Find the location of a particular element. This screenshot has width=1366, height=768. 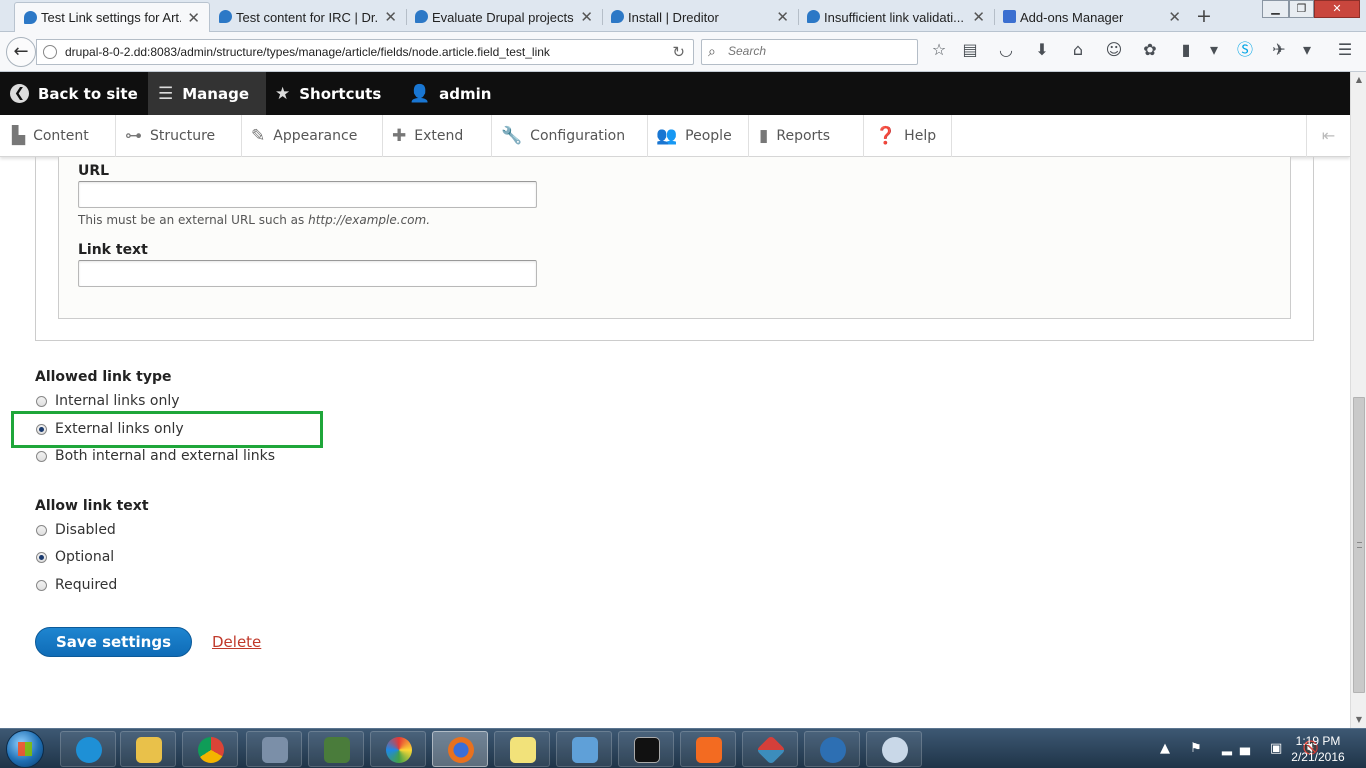

browser-tab-test-link-settings: Test Link settings for Art... ✕ is located at coordinates (112, 17).